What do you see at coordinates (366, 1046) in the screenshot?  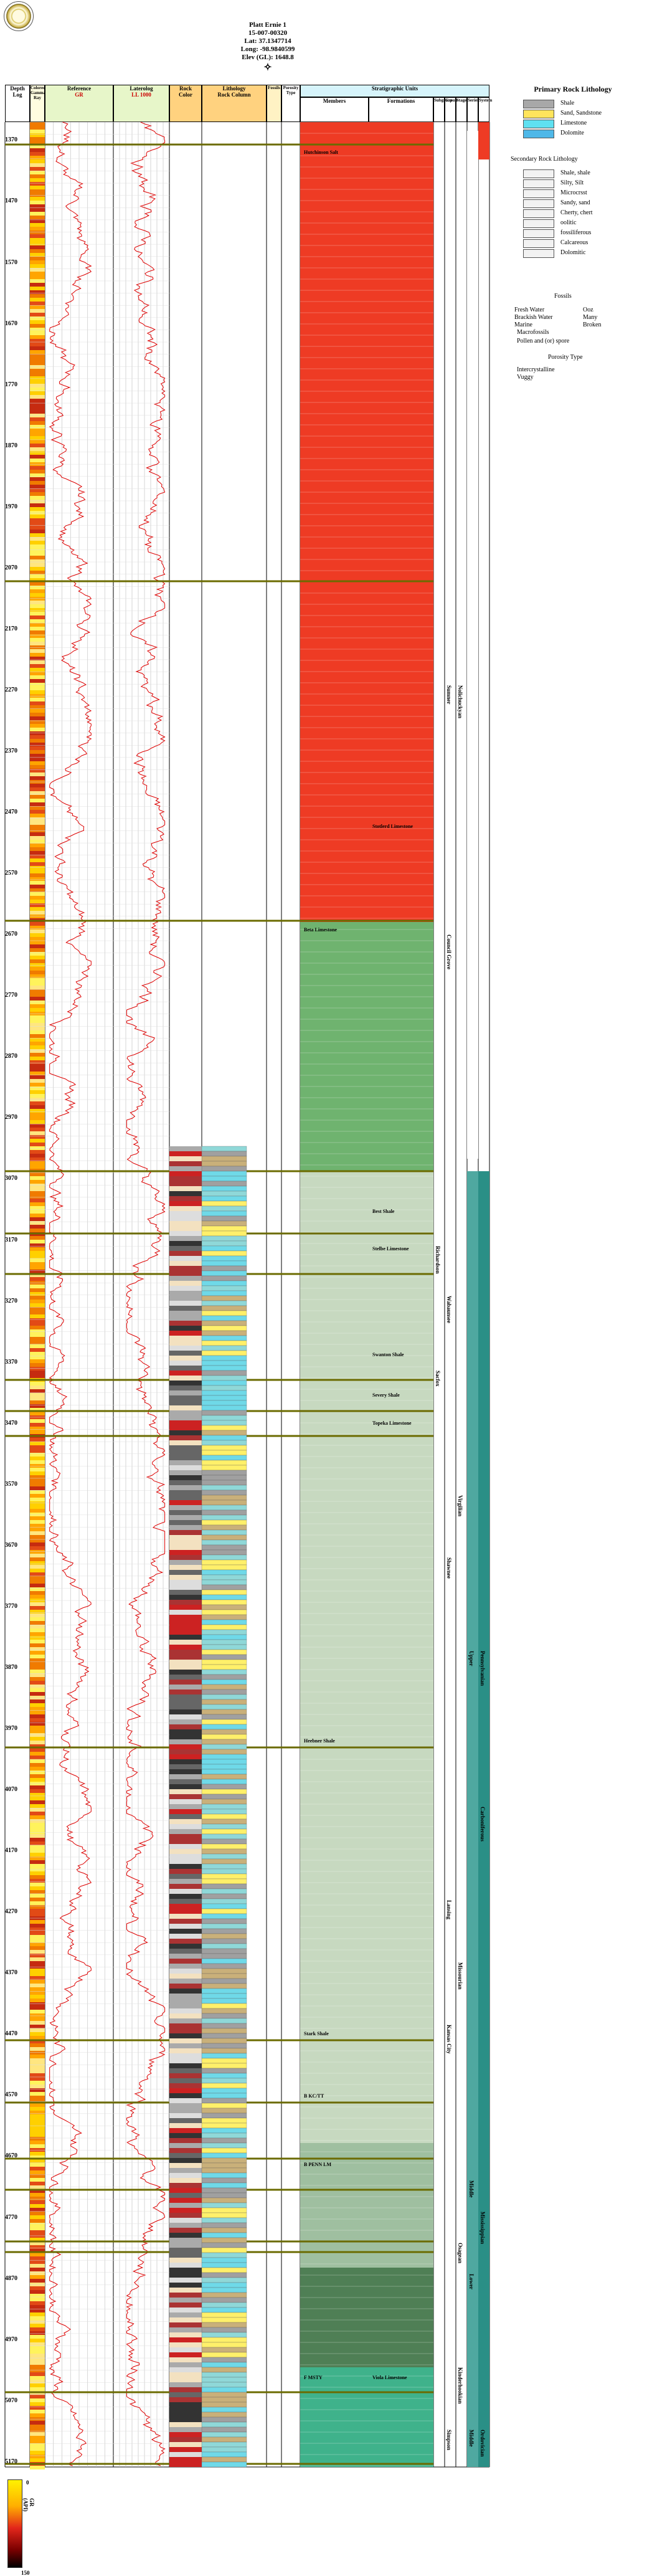 I see `strat-block` at bounding box center [366, 1046].